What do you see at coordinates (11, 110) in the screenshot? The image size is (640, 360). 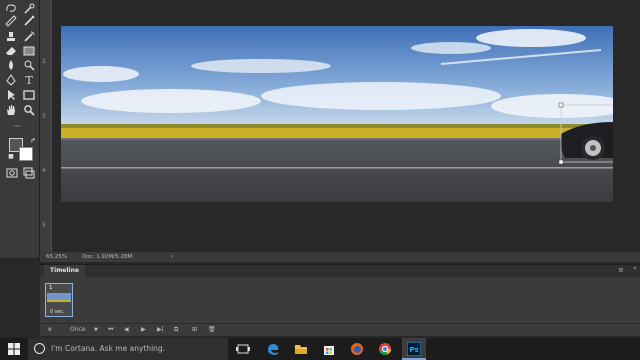 I see `hand-tool-icon` at bounding box center [11, 110].